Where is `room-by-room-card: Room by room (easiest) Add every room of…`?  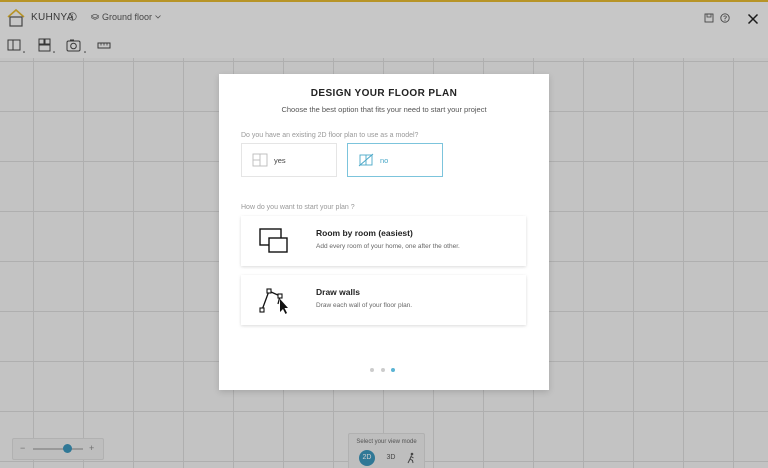
room-by-room-card: Room by room (easiest) Add every room of… is located at coordinates (383, 241).